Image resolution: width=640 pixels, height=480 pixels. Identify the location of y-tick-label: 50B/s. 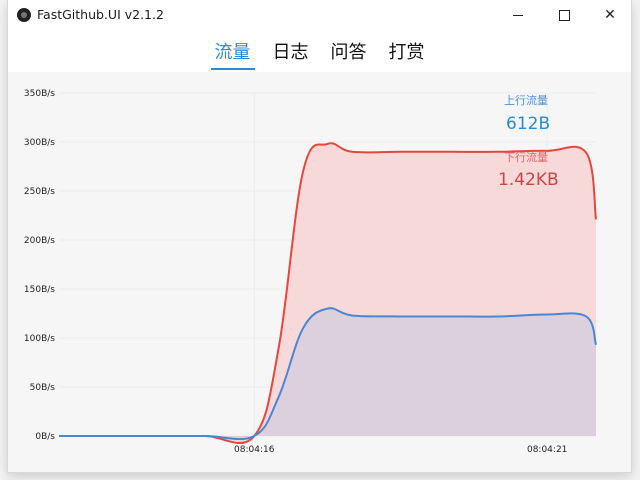
(43, 388).